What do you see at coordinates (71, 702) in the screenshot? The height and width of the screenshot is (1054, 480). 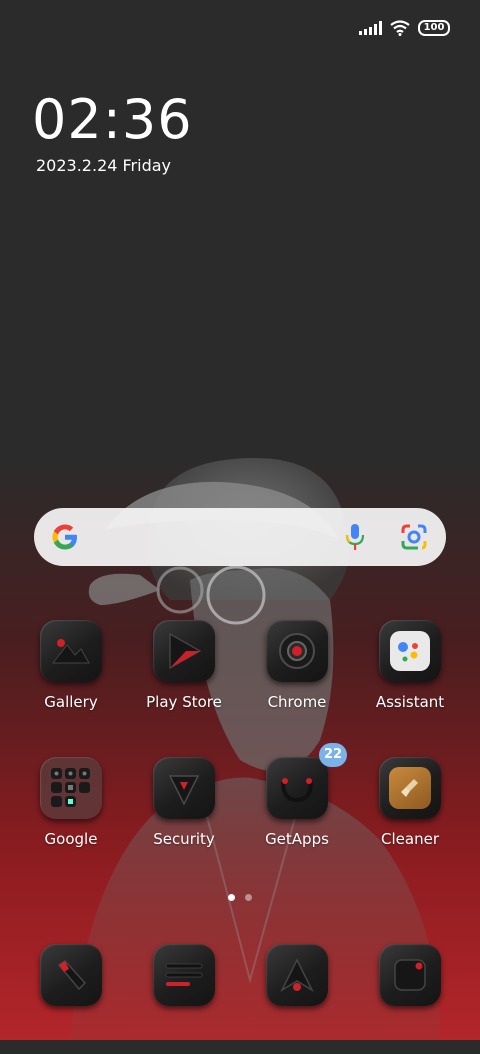 I see `app-label: Gallery` at bounding box center [71, 702].